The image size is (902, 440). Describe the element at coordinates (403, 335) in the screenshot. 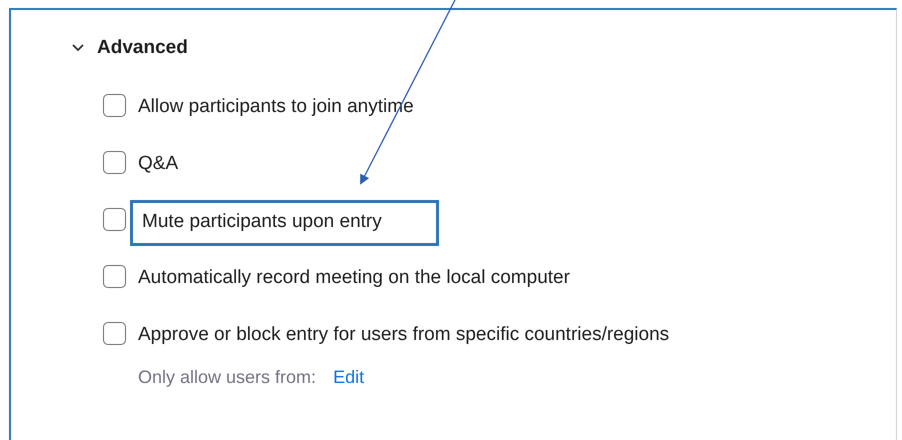

I see `option-label: Approve or block entry for users from specific countries/regions` at that location.